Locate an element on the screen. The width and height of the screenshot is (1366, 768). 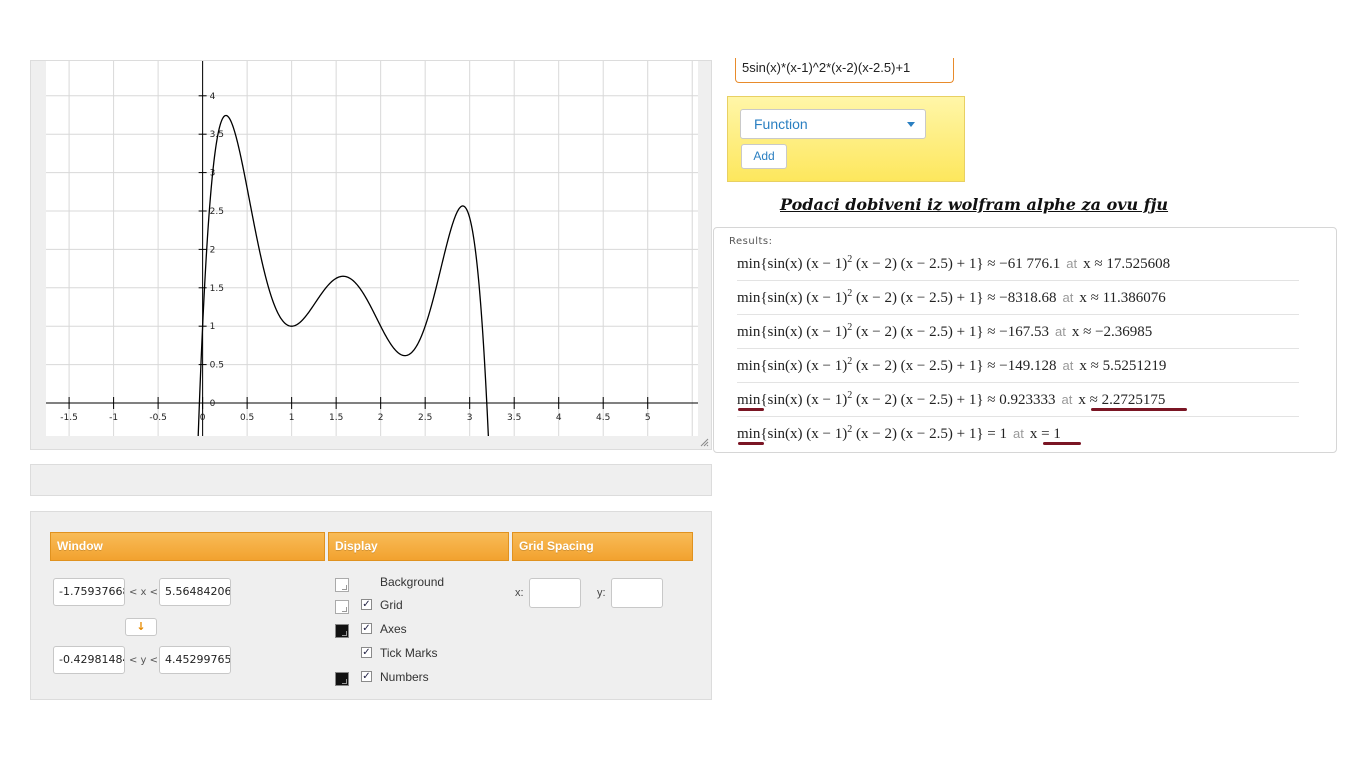
result-value: (x − 2) (x − 2.5) + 1} ≈ −167.53 is located at coordinates (950, 332).